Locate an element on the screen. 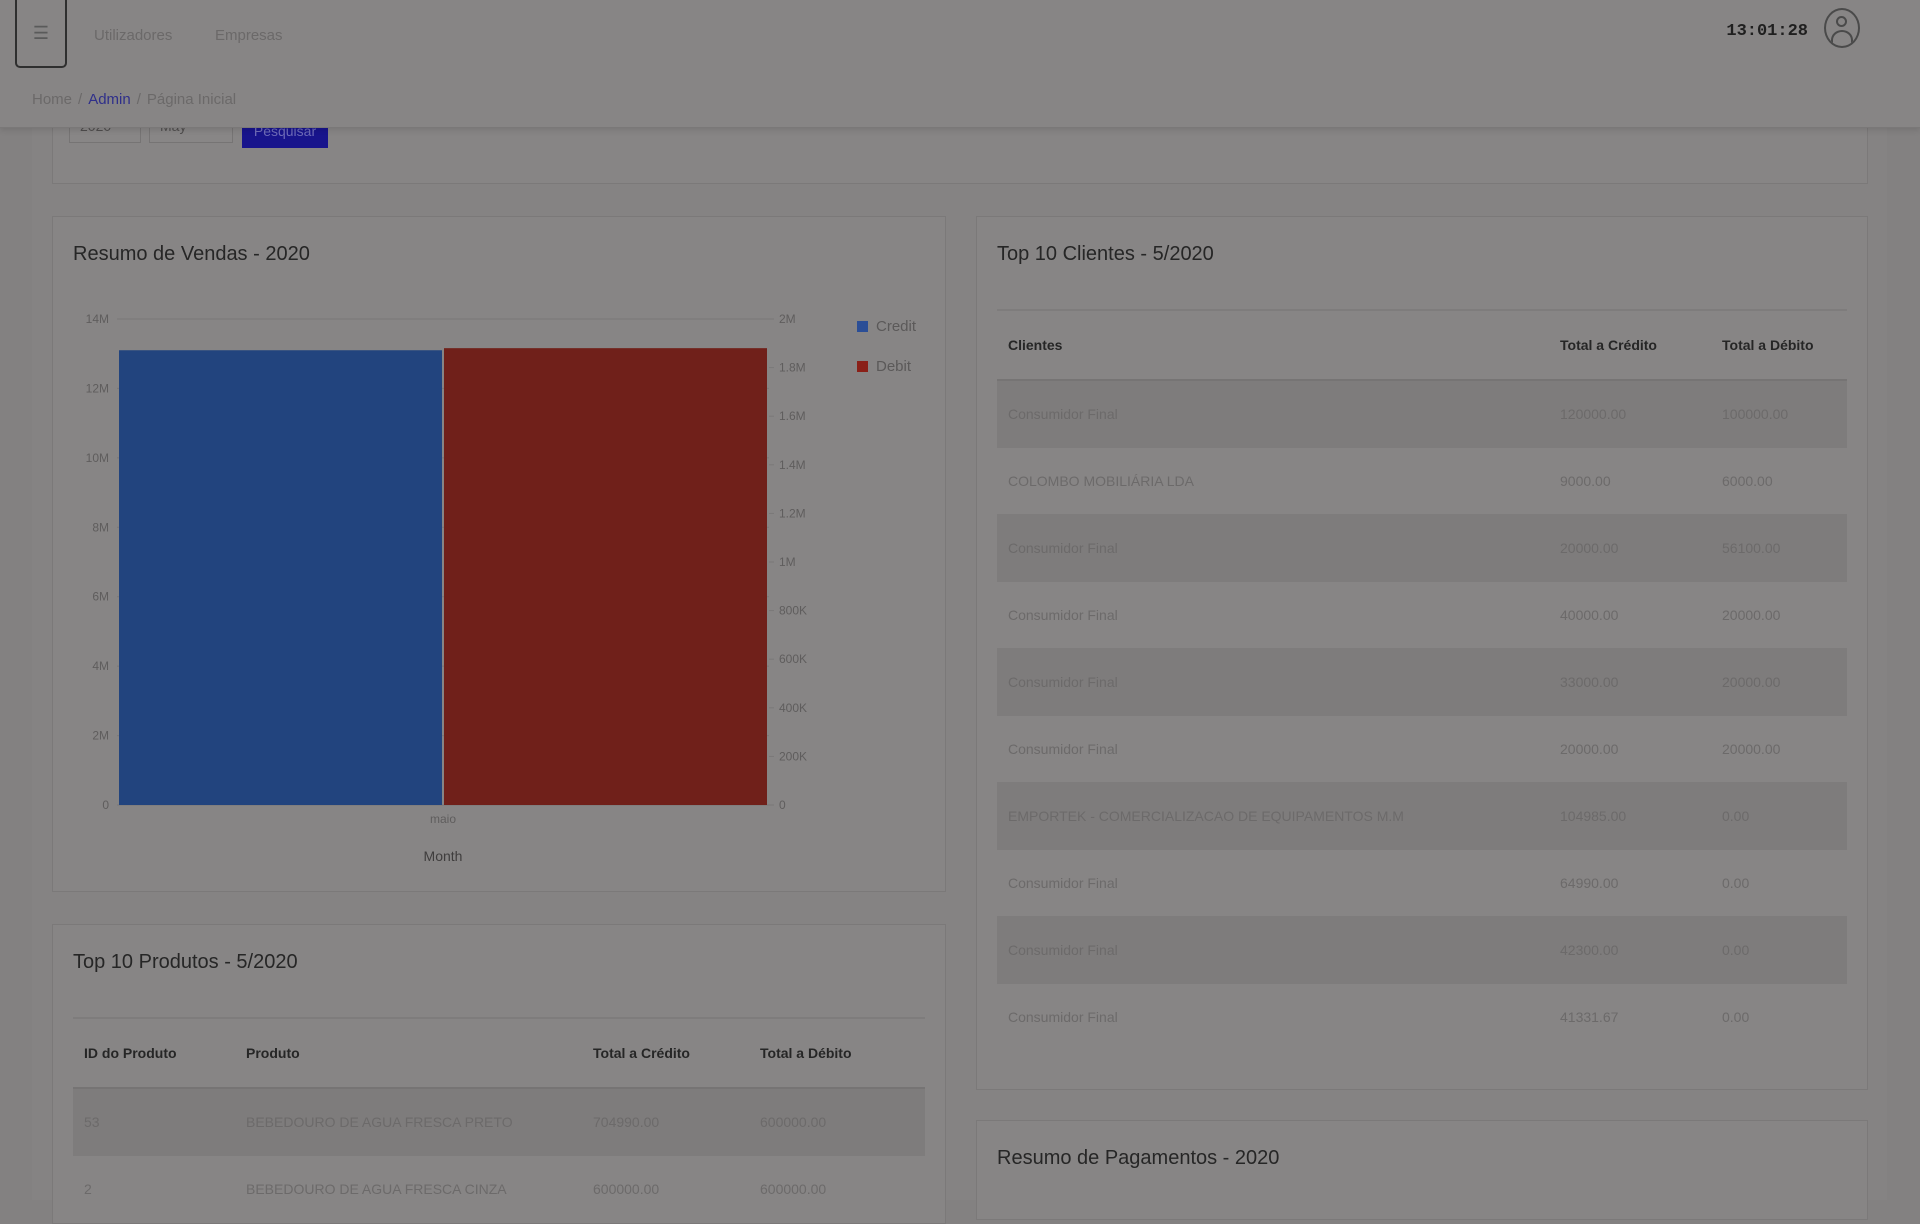  card-title: Top 10 Clientes - 5/2020 is located at coordinates (1105, 254).